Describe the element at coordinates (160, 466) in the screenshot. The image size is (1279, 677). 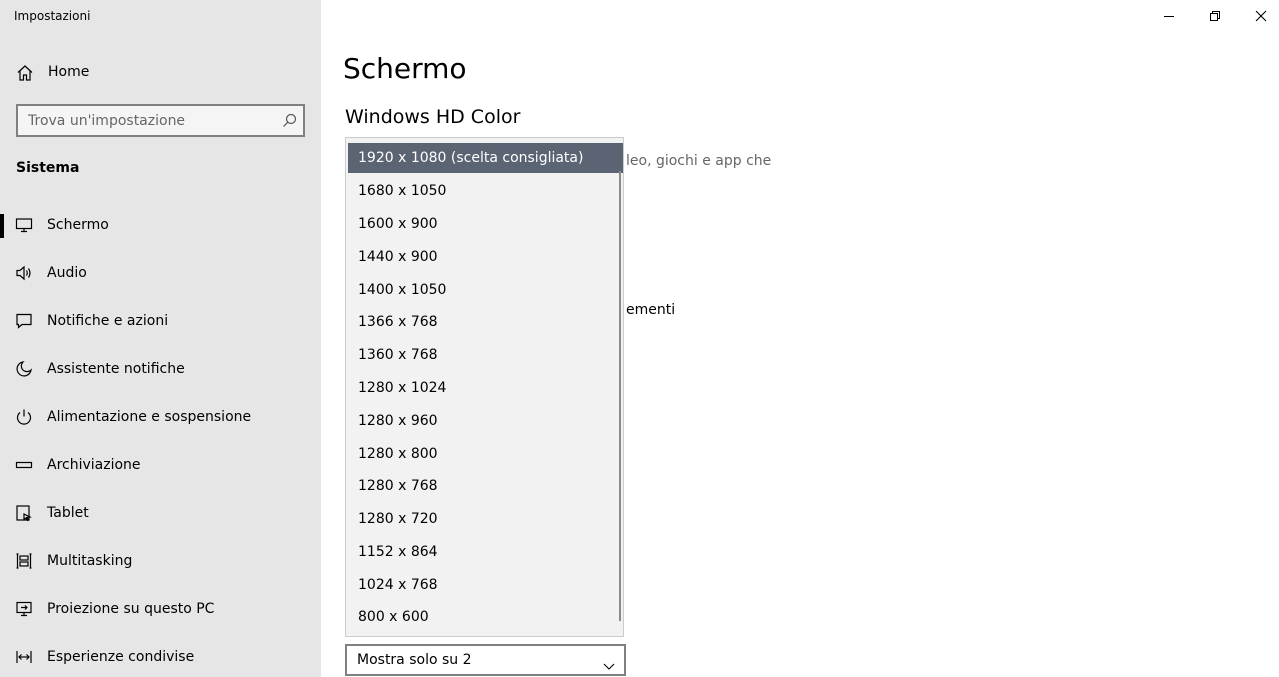
I see `sidebar-item-archiviazione: Archiviazione` at that location.